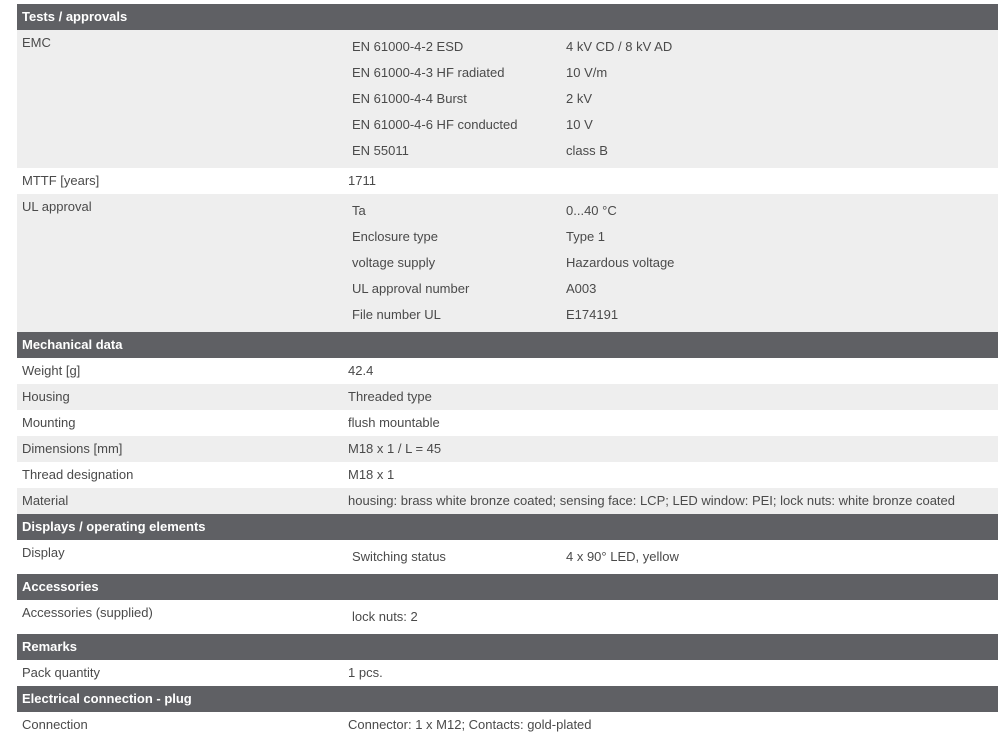 Image resolution: width=1000 pixels, height=739 pixels. Describe the element at coordinates (408, 46) in the screenshot. I see `sub-key: EN 61000-4-2 ESD` at that location.